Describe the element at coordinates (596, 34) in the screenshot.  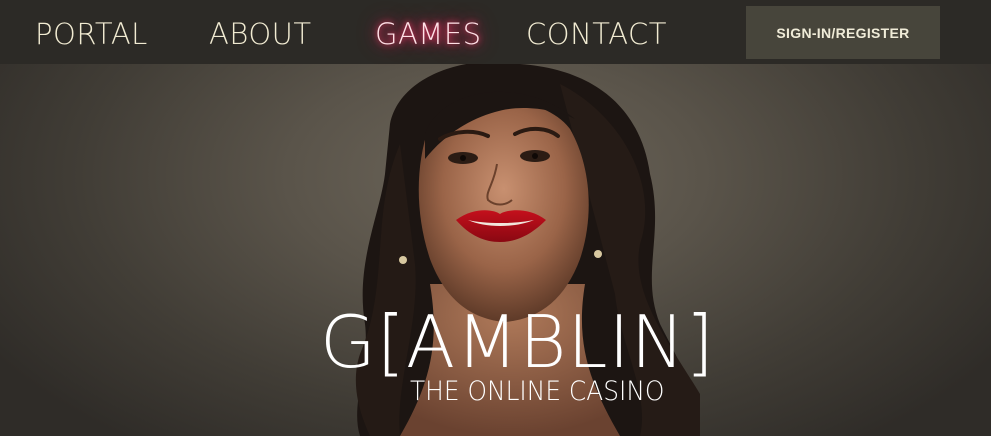
I see `nav-link-contact: CONTACT` at that location.